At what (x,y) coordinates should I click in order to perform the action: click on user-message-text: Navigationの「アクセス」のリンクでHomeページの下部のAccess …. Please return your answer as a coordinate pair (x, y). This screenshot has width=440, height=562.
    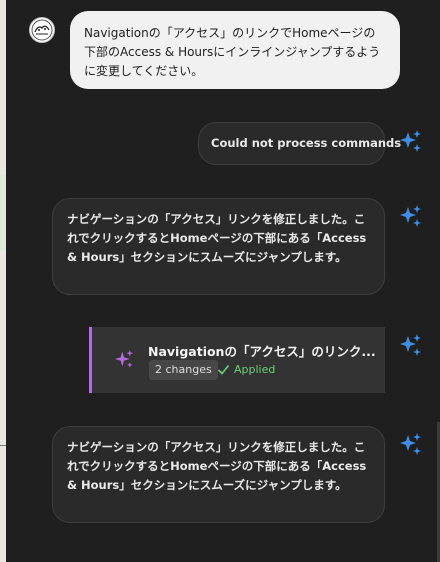
    Looking at the image, I should click on (232, 52).